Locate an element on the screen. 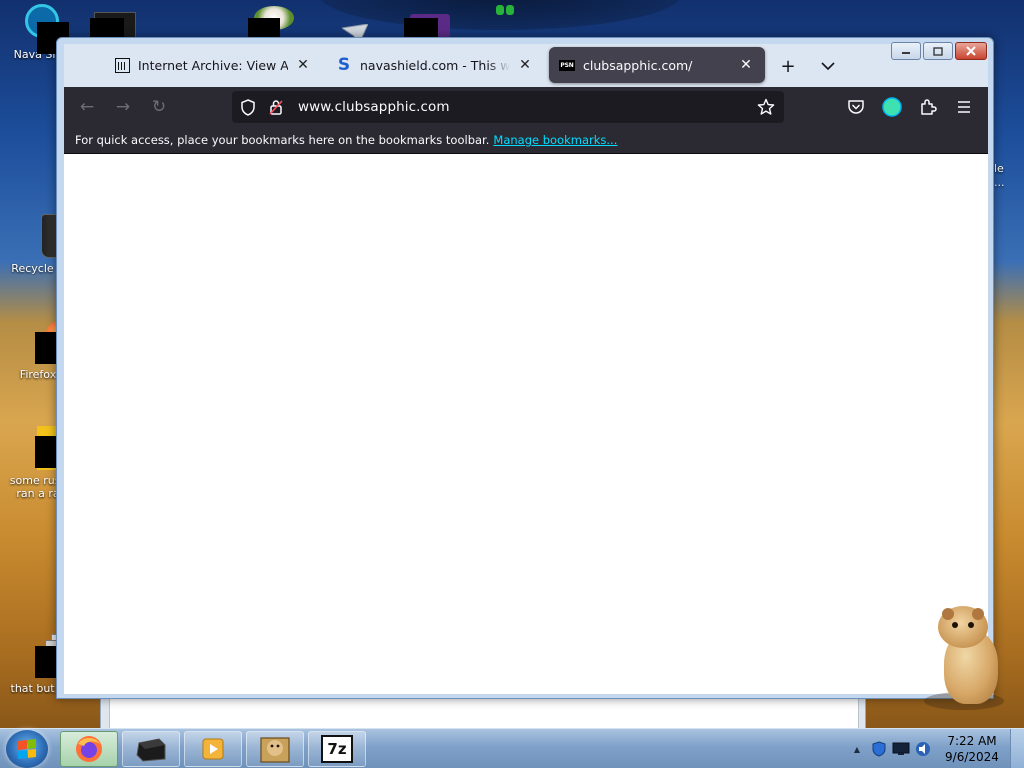 This screenshot has height=768, width=1024. list-all-tabs-button is located at coordinates (828, 66).